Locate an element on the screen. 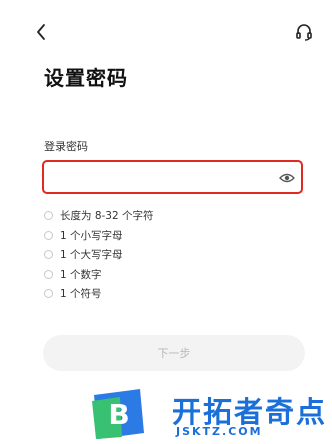 The image size is (332, 444). site-logo: B is located at coordinates (118, 414).